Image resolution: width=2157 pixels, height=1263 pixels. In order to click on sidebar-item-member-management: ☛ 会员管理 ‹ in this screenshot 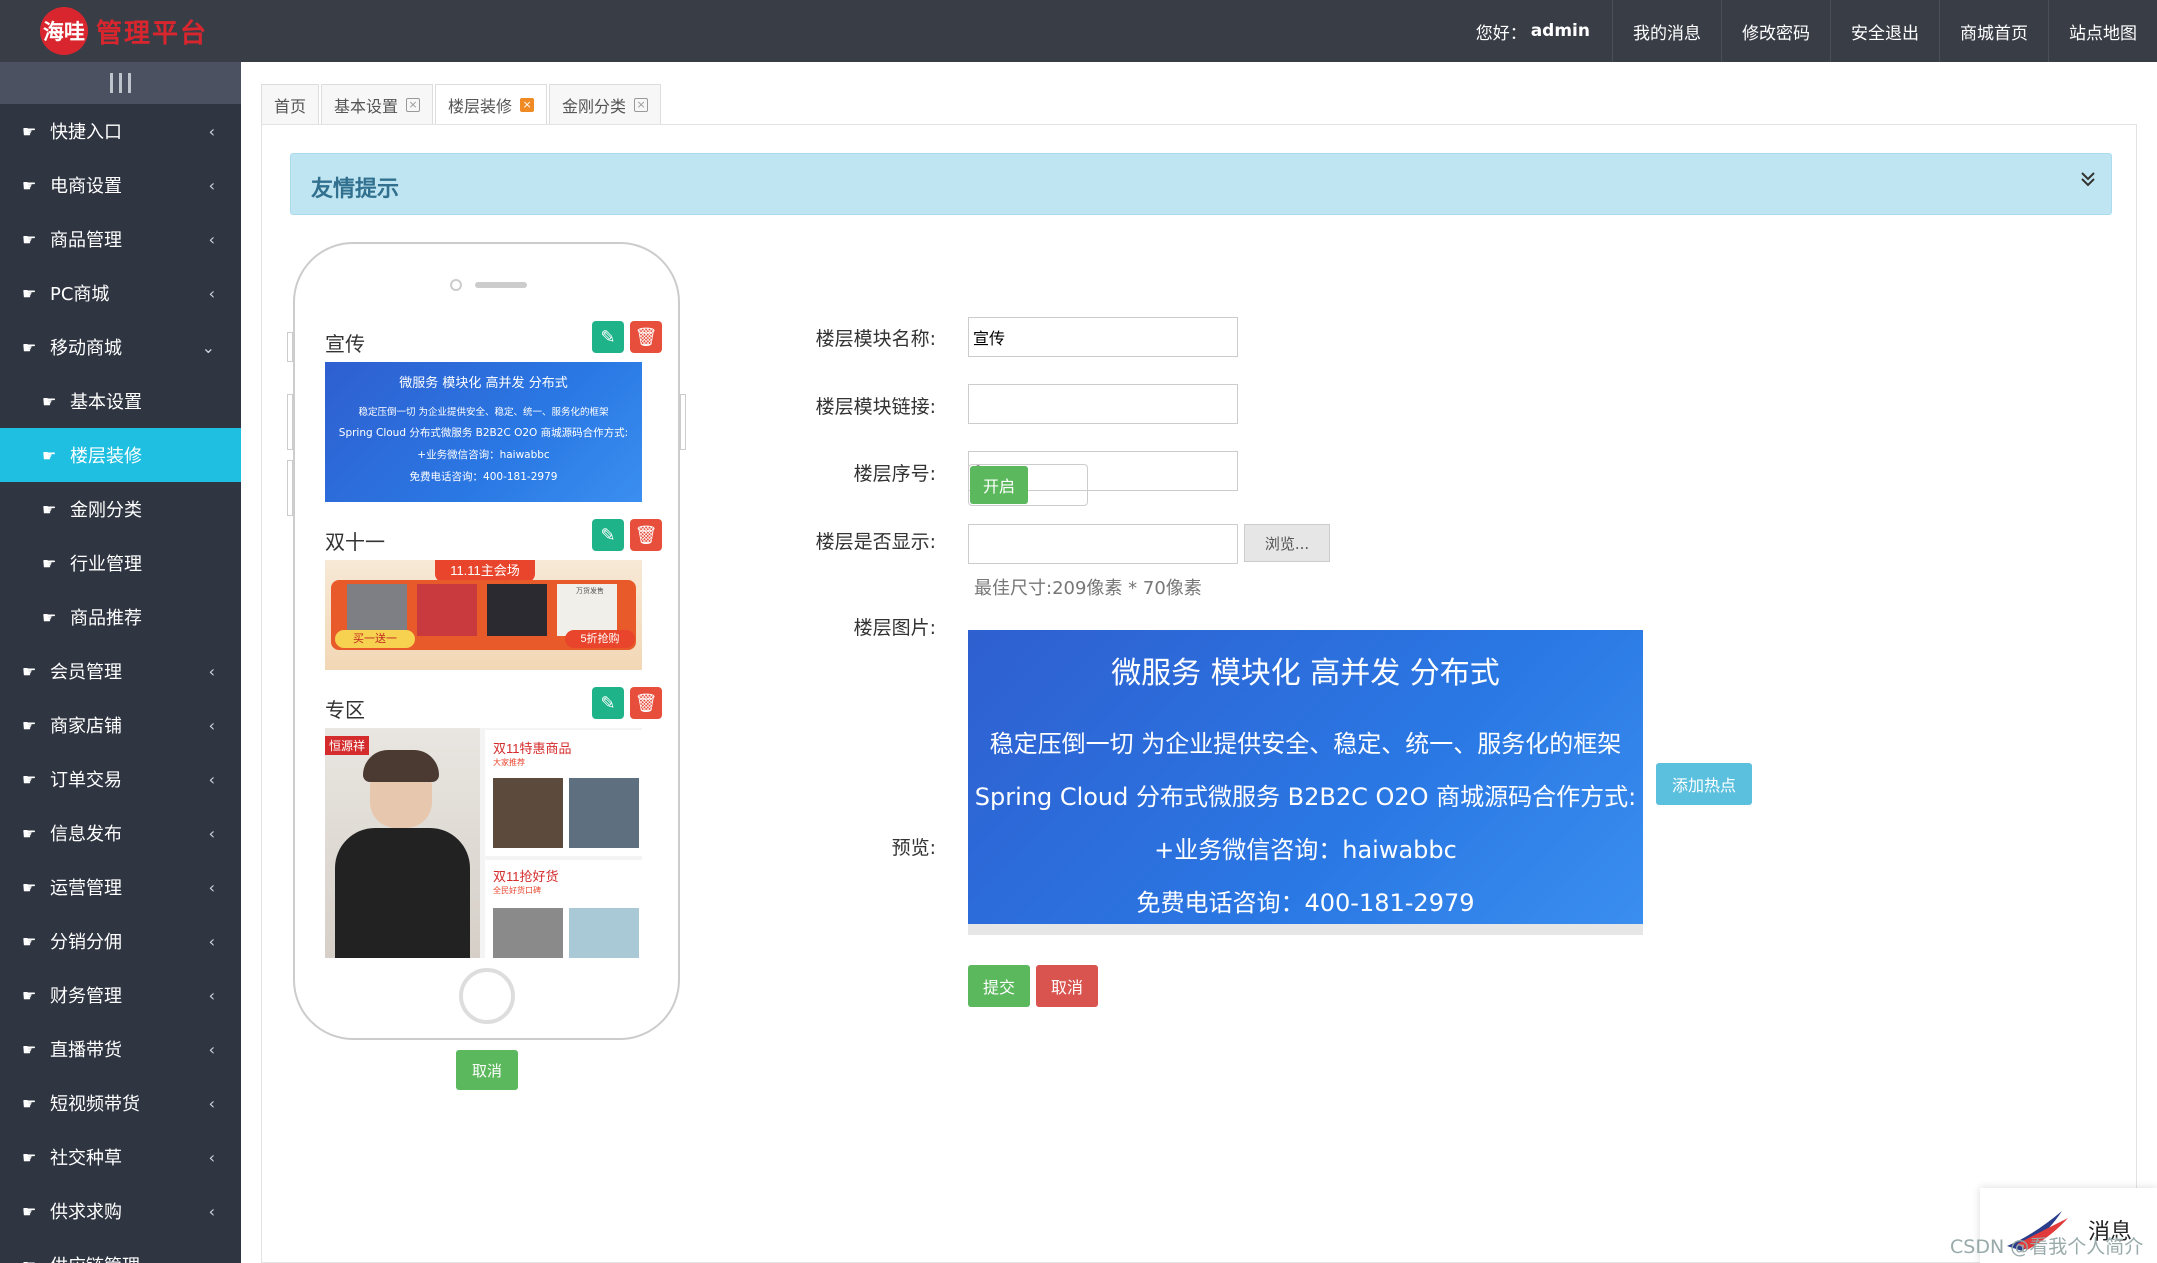, I will do `click(120, 671)`.